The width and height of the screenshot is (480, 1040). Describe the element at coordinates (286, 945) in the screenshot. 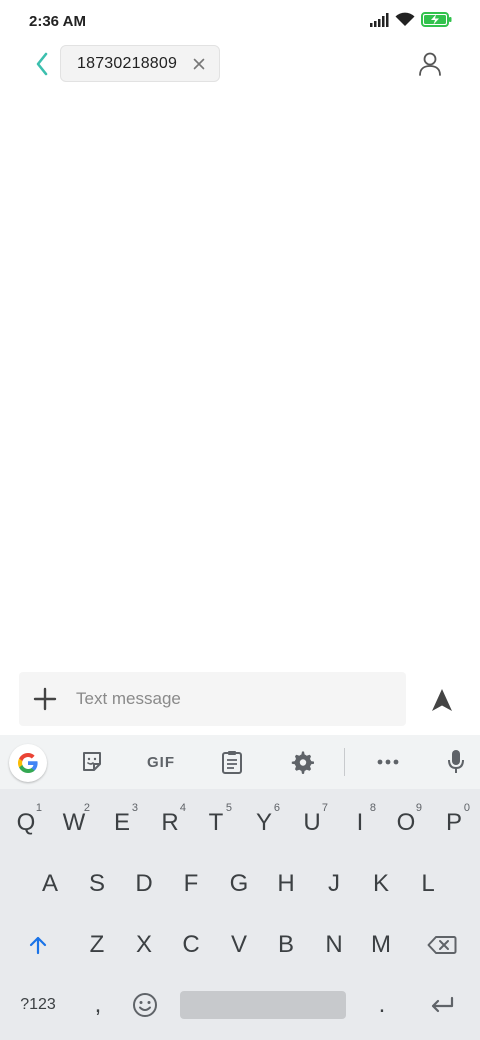

I see `key-b: B` at that location.